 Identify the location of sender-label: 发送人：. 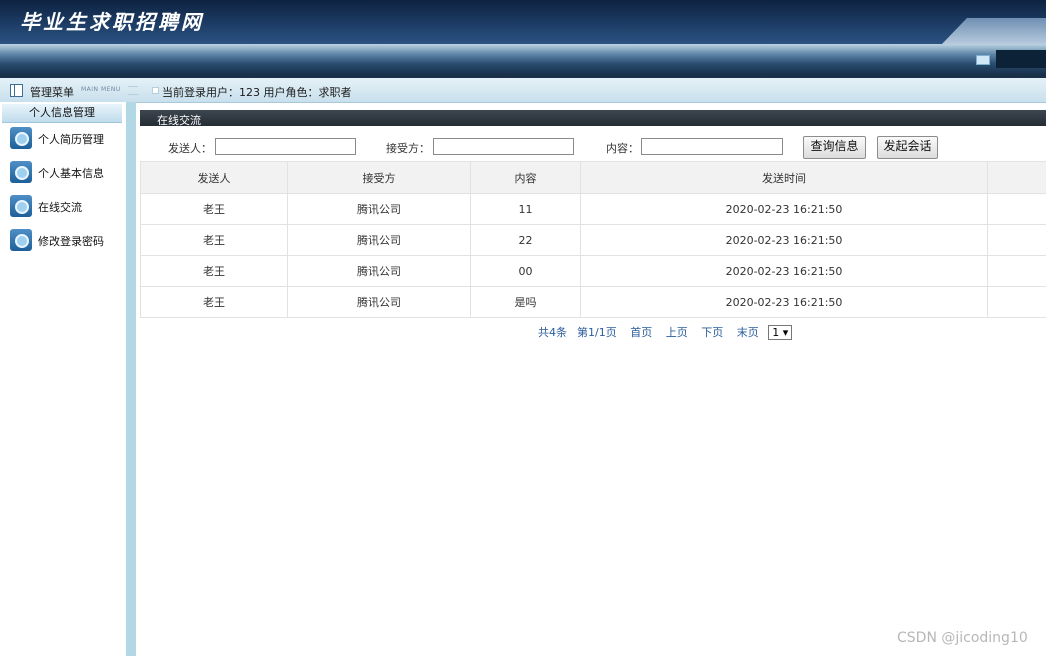
(190, 148).